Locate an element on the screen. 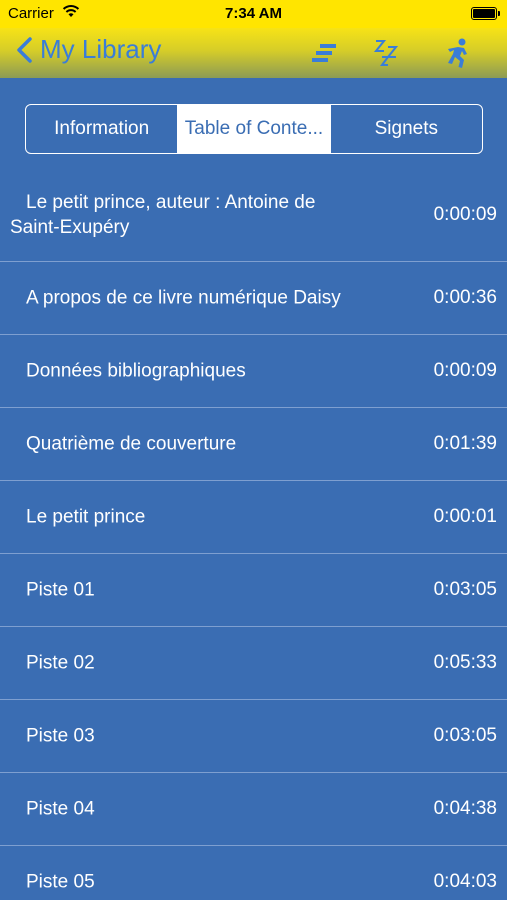  item-duration: 0:04:03 is located at coordinates (465, 881).